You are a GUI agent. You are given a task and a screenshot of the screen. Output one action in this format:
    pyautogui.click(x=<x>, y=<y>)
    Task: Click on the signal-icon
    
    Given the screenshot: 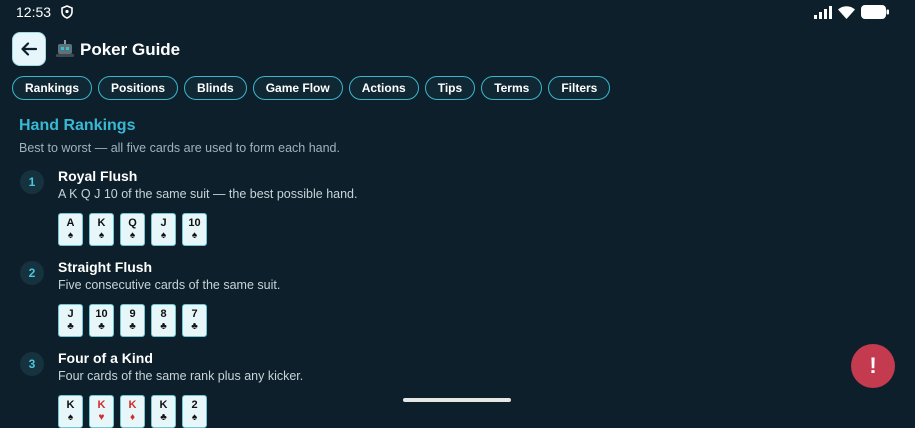 What is the action you would take?
    pyautogui.click(x=823, y=12)
    